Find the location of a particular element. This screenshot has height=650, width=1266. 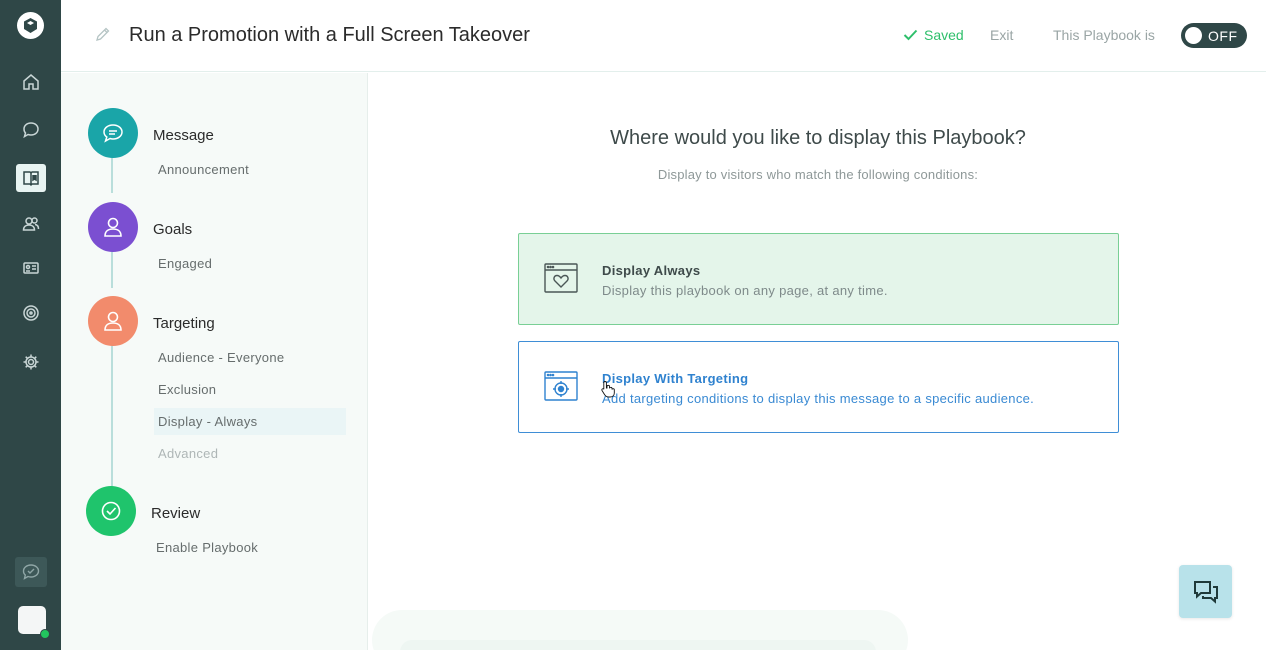

step-message-title: Message is located at coordinates (183, 135).